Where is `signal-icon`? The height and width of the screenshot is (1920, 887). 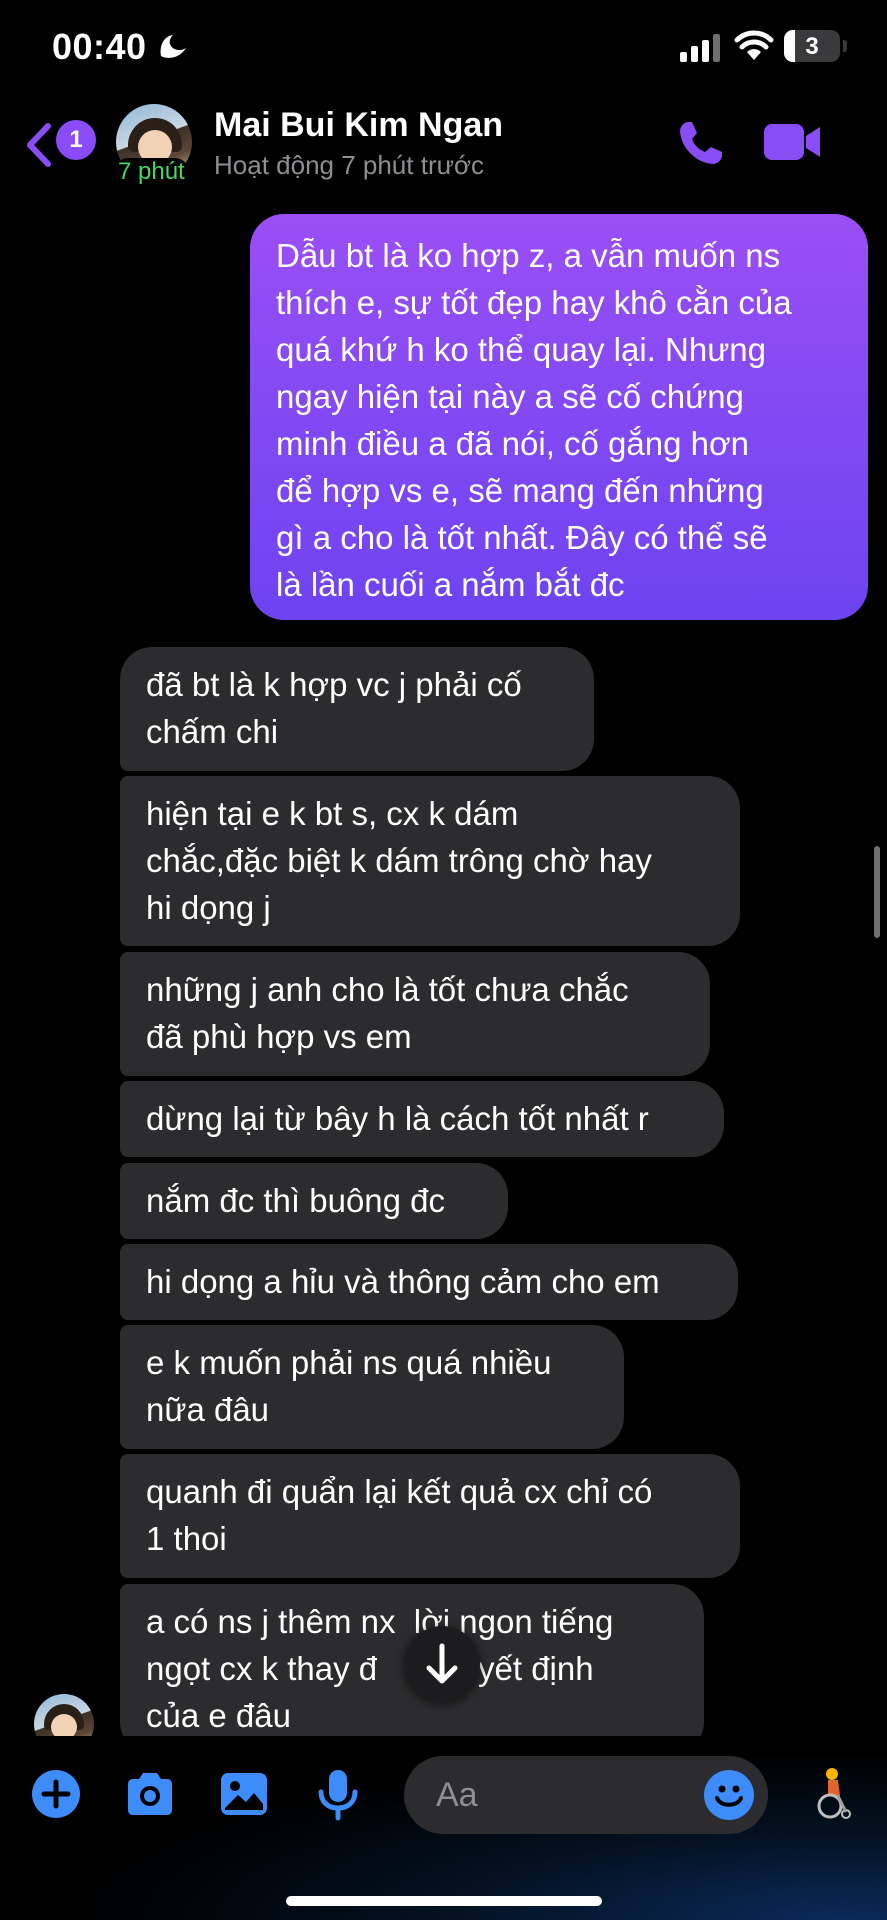
signal-icon is located at coordinates (700, 48).